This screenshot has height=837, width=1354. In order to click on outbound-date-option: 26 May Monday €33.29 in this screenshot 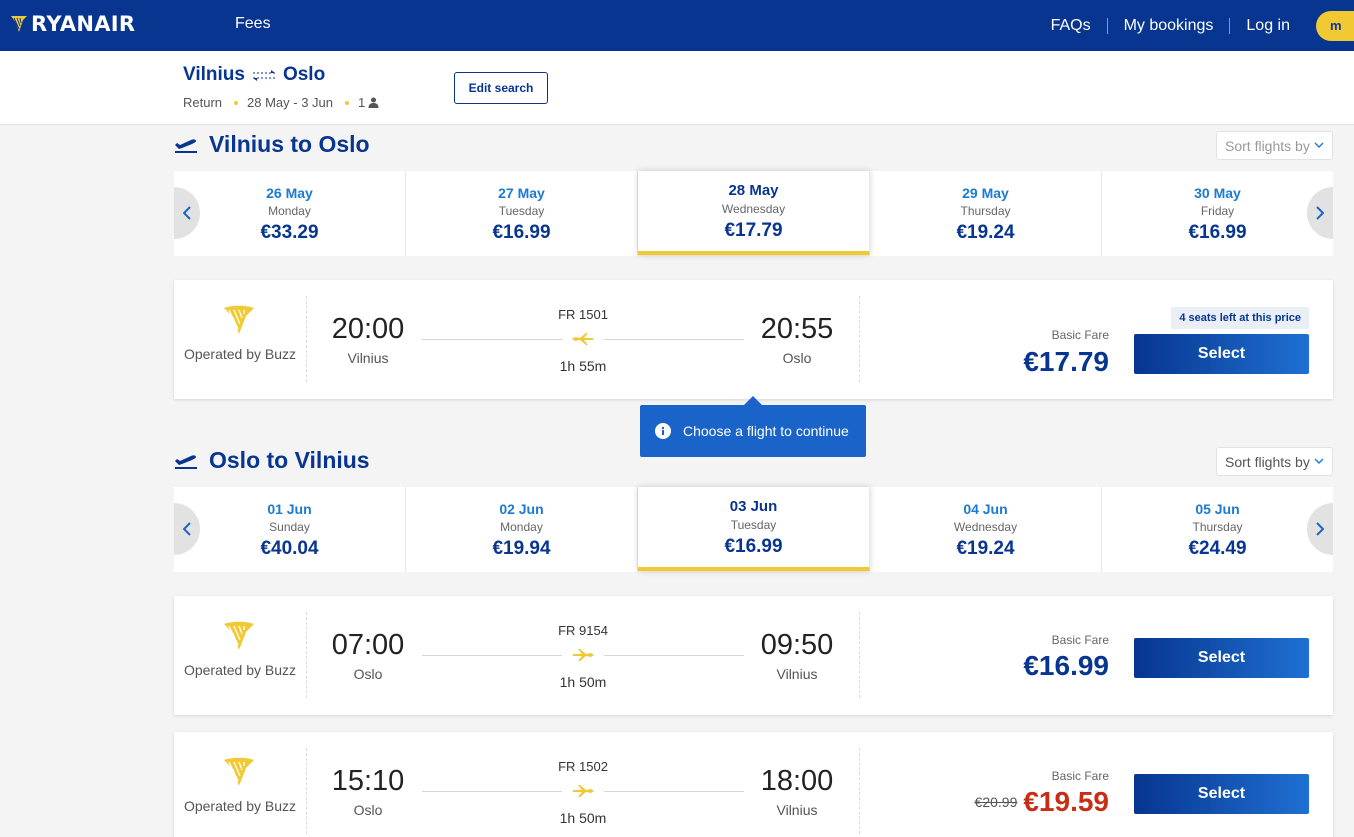, I will do `click(290, 213)`.